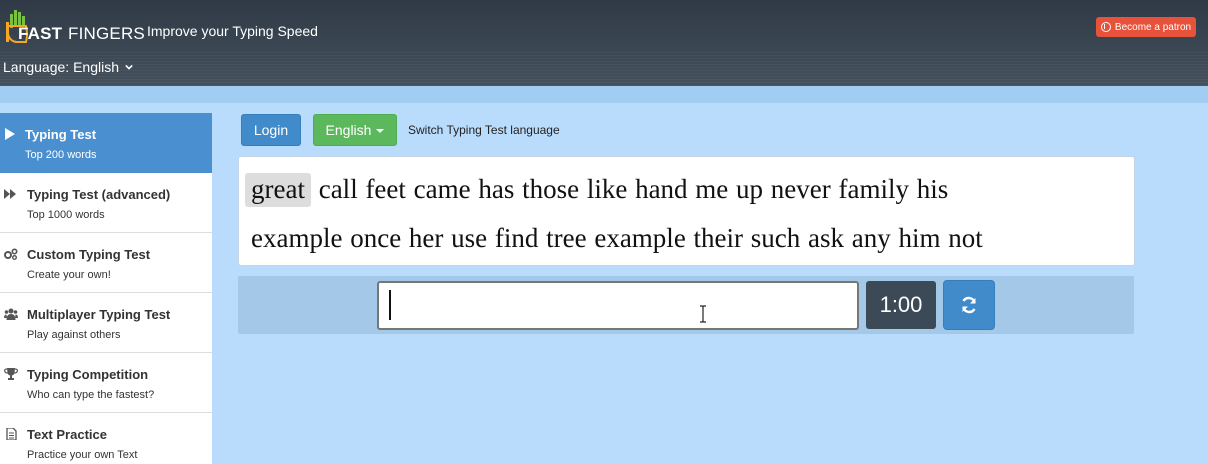  I want to click on sidebar-item-subtitle: Top 200 words, so click(61, 155).